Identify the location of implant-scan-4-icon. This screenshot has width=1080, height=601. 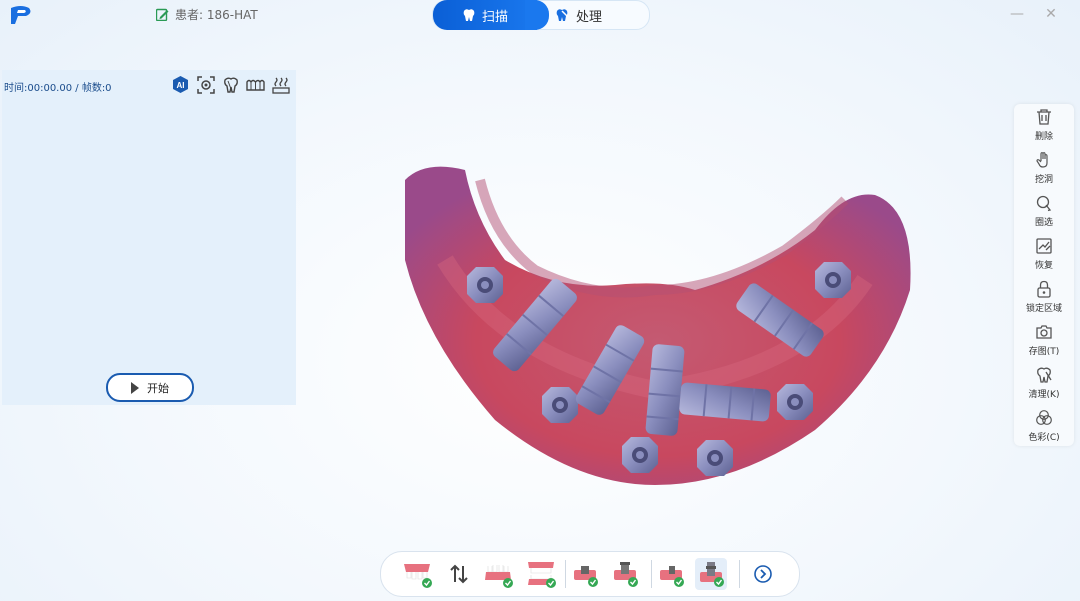
(711, 574).